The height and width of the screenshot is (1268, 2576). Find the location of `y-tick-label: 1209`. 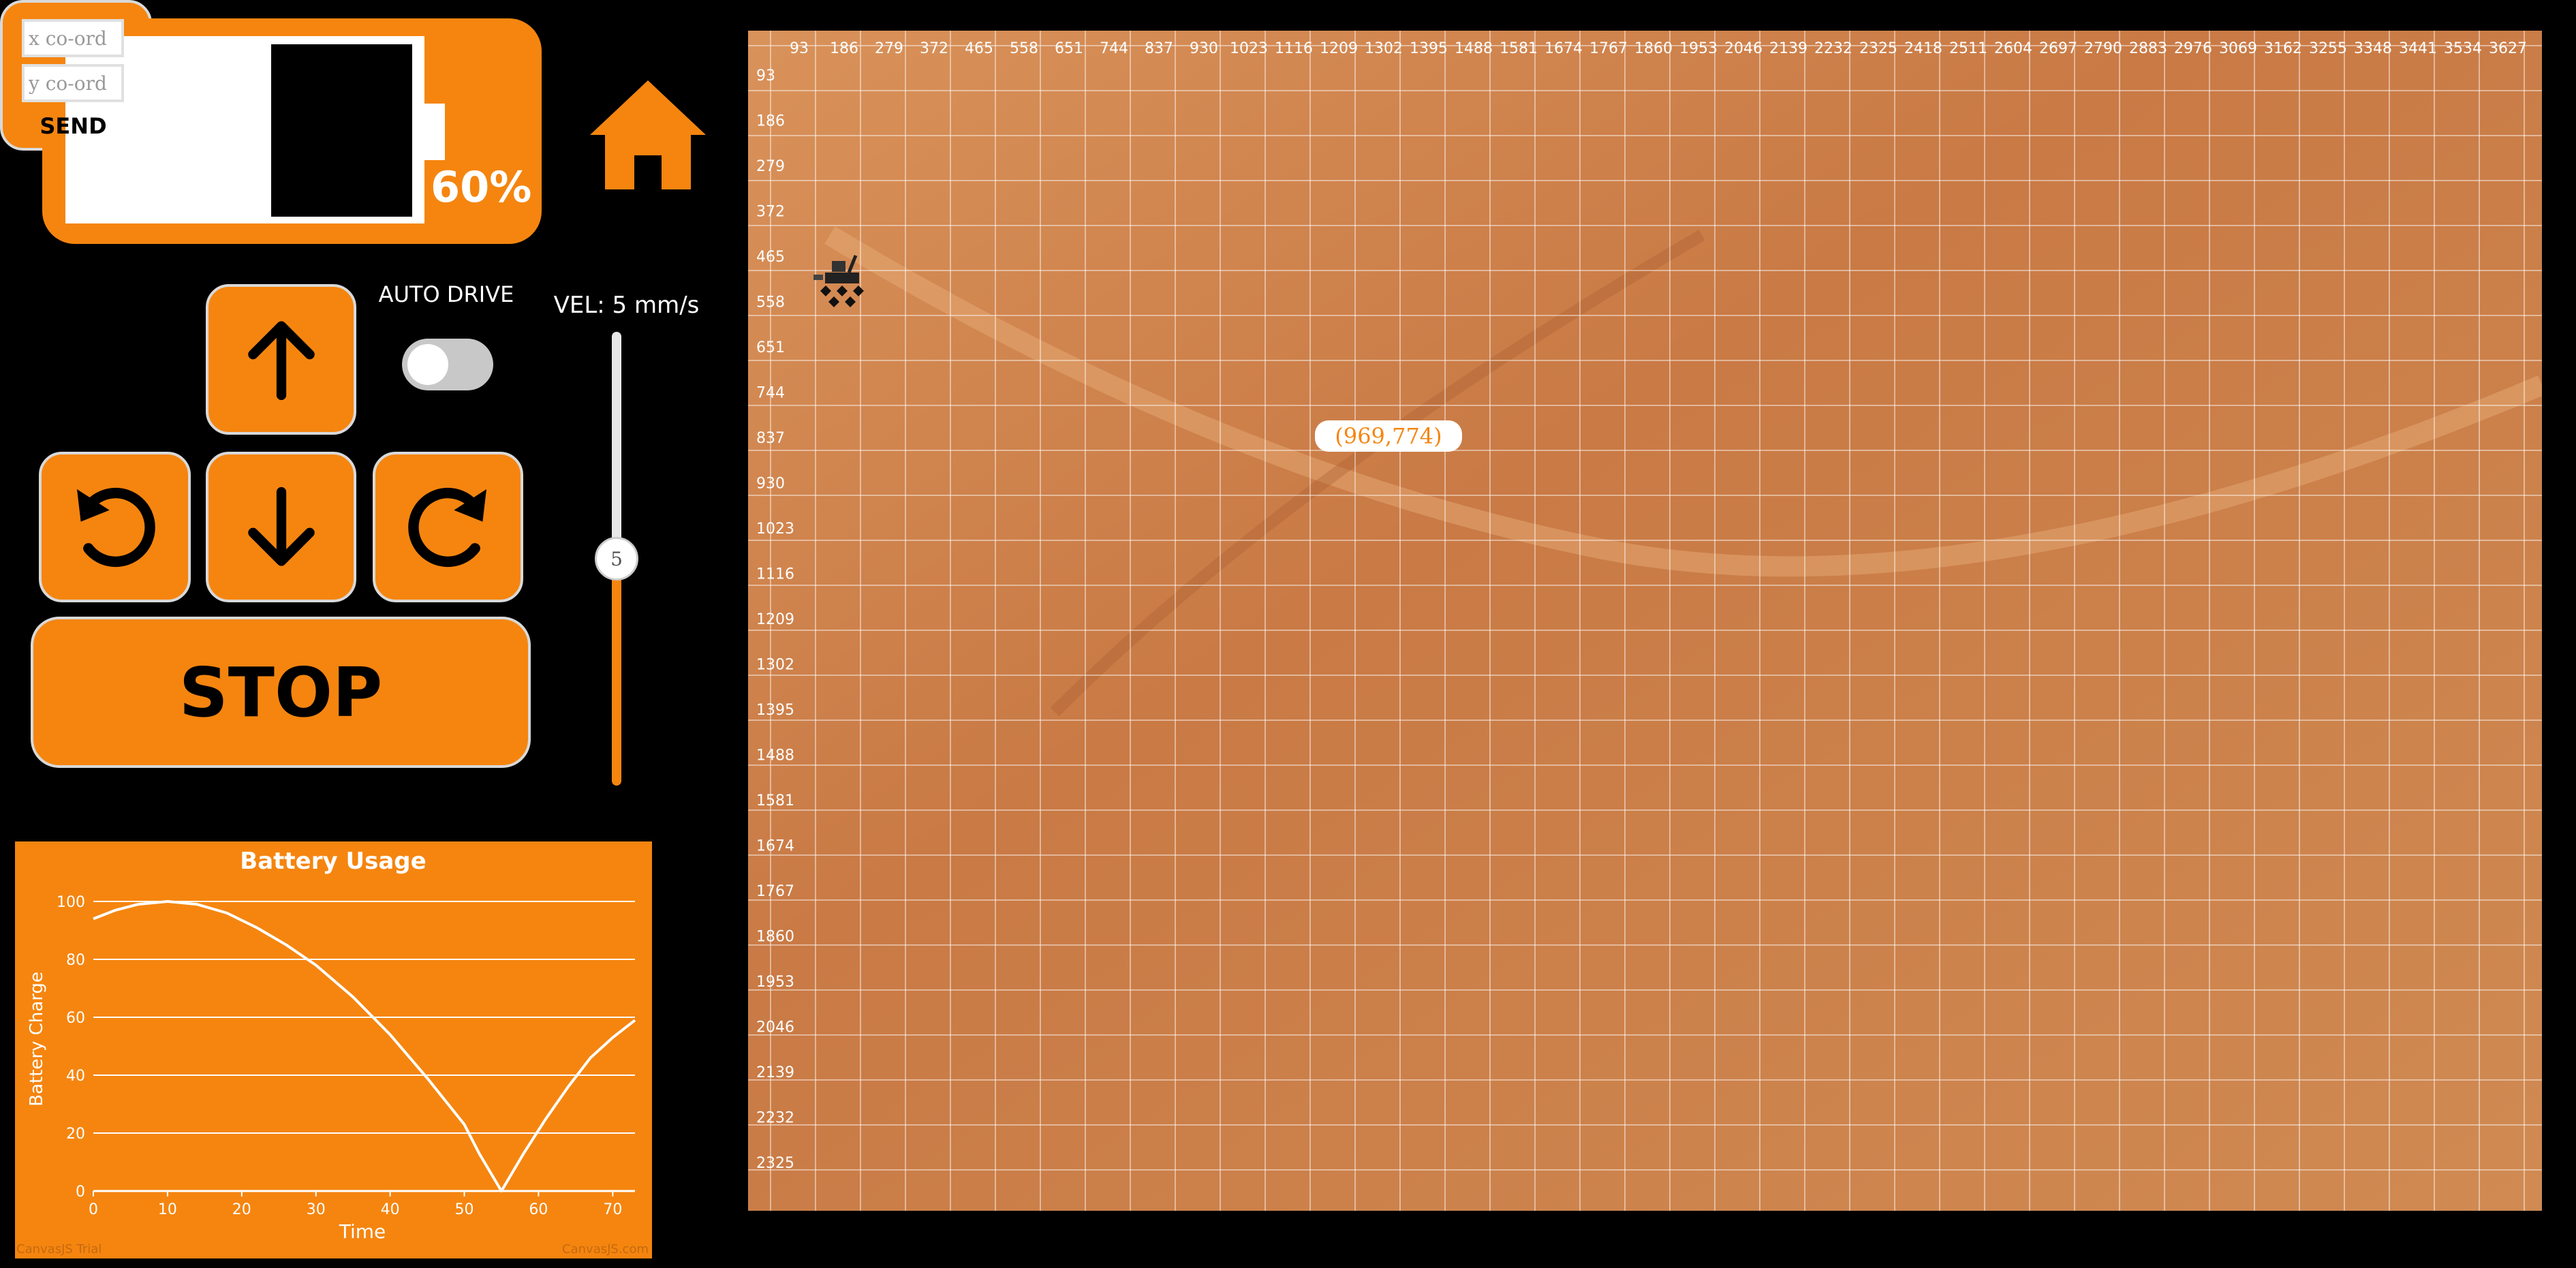

y-tick-label: 1209 is located at coordinates (775, 619).